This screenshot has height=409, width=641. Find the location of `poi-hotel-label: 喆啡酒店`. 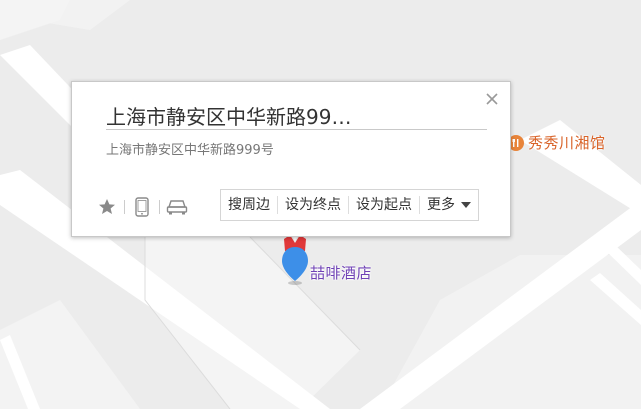

poi-hotel-label: 喆啡酒店 is located at coordinates (341, 272).